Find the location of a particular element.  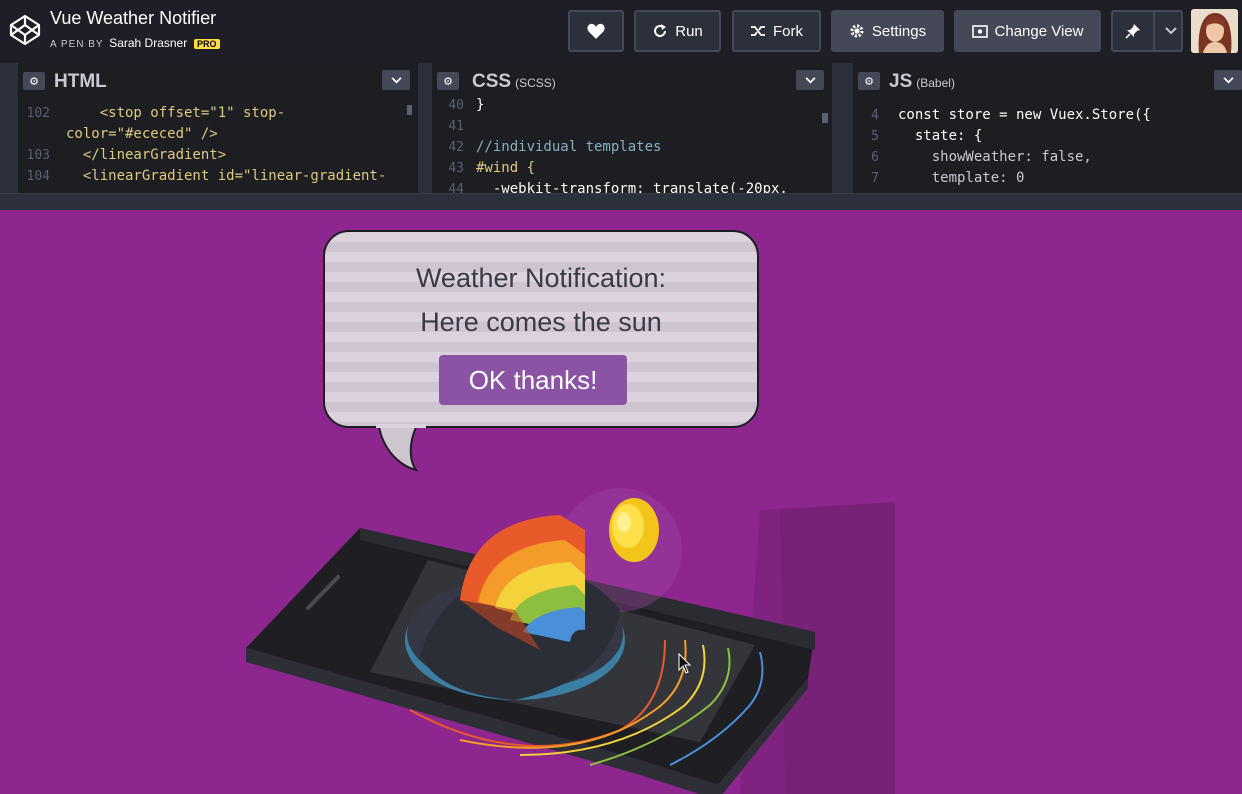

css-settings-icon: ⚙ is located at coordinates (448, 81).